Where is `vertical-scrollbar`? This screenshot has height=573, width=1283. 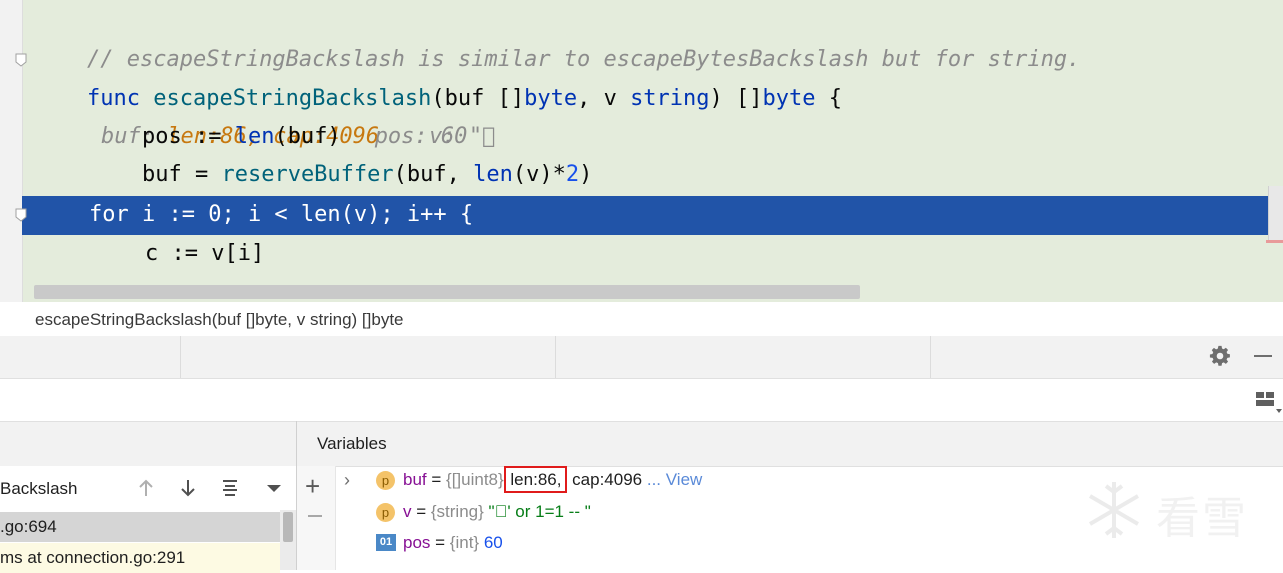
vertical-scrollbar is located at coordinates (1275, 214).